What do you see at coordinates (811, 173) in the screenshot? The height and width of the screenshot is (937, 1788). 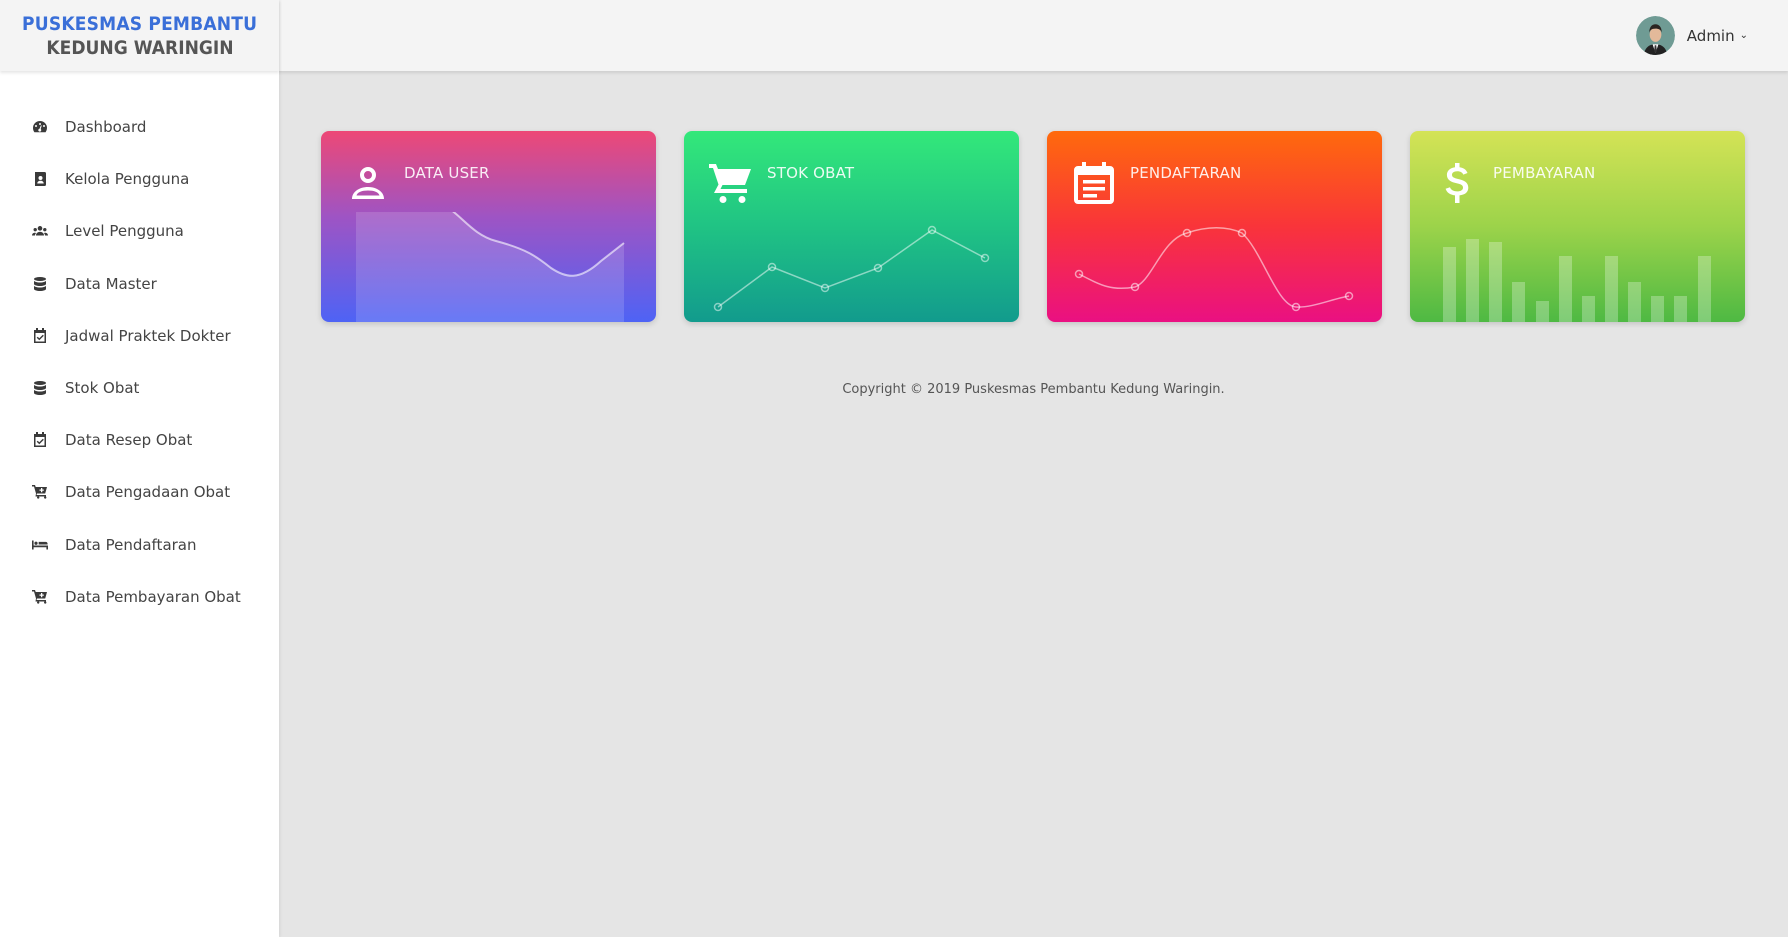 I see `card-title: STOK OBAT` at bounding box center [811, 173].